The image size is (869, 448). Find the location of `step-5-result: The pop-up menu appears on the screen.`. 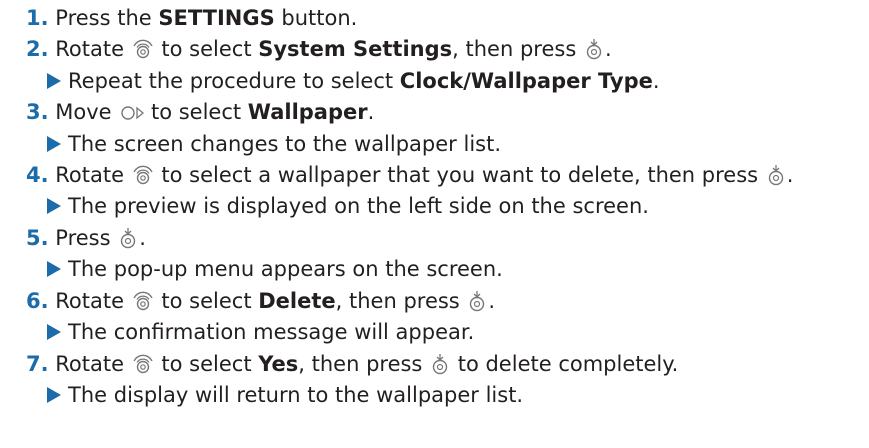

step-5-result: The pop-up menu appears on the screen. is located at coordinates (275, 269).